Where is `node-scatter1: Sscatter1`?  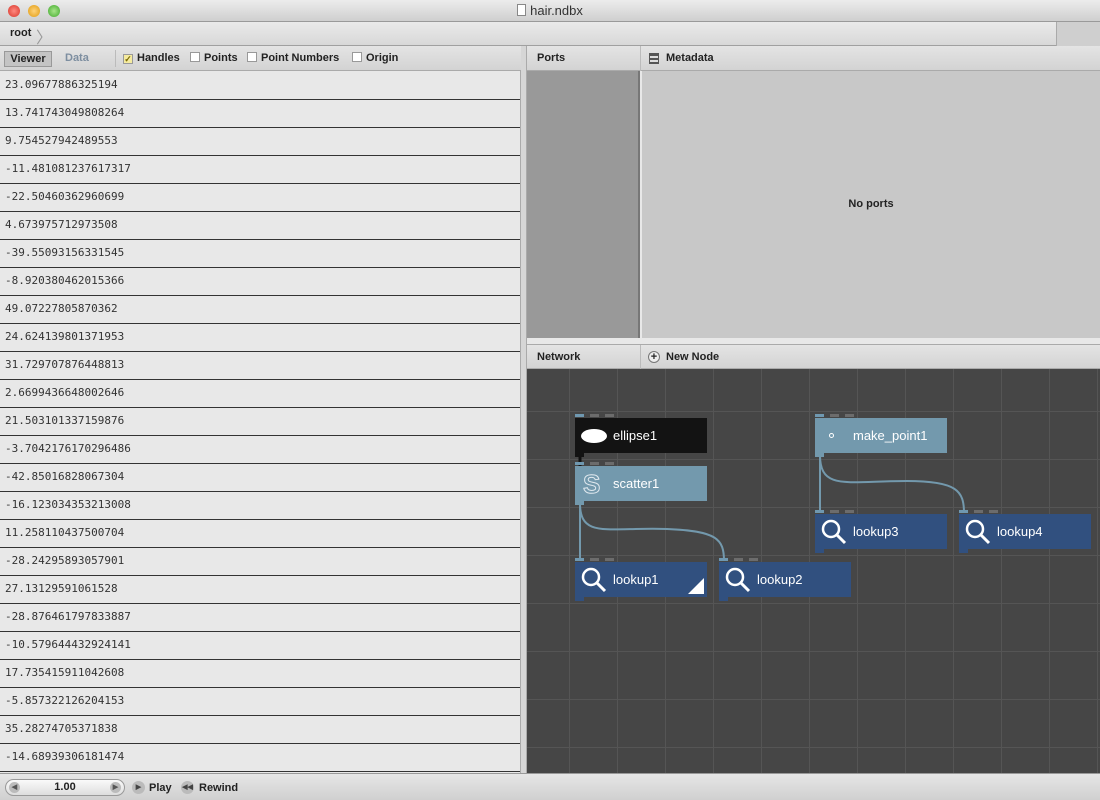 node-scatter1: Sscatter1 is located at coordinates (641, 483).